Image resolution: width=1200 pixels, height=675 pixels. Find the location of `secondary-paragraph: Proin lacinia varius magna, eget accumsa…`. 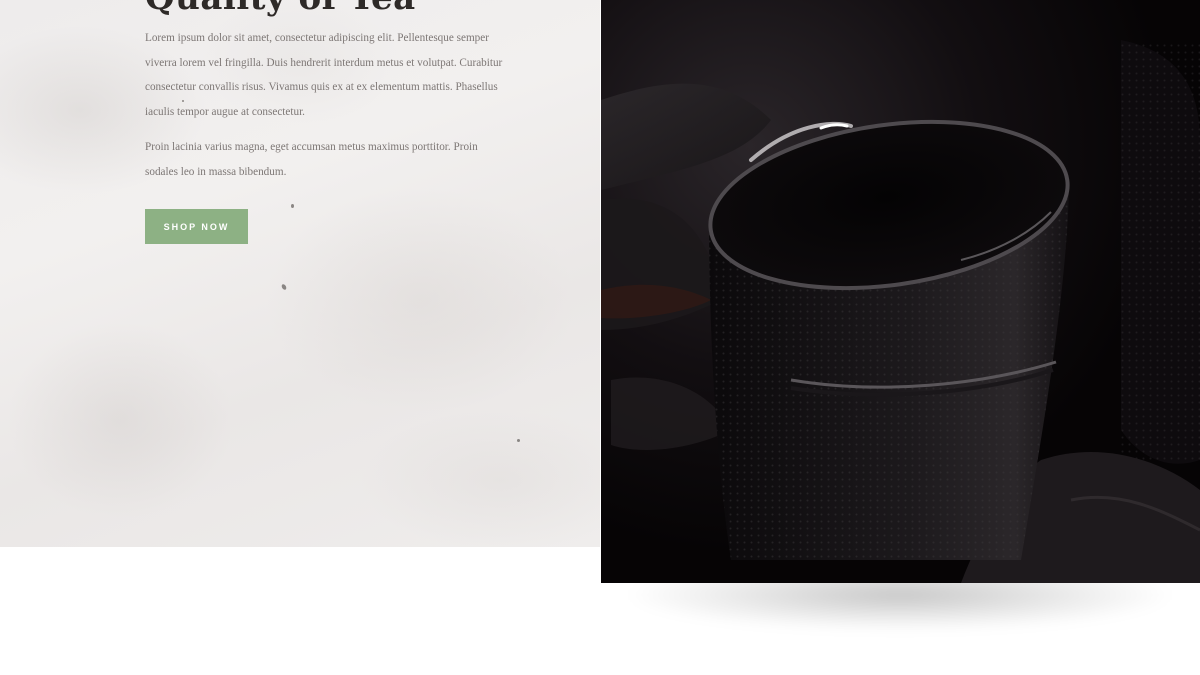

secondary-paragraph: Proin lacinia varius magna, eget accumsa… is located at coordinates (311, 159).